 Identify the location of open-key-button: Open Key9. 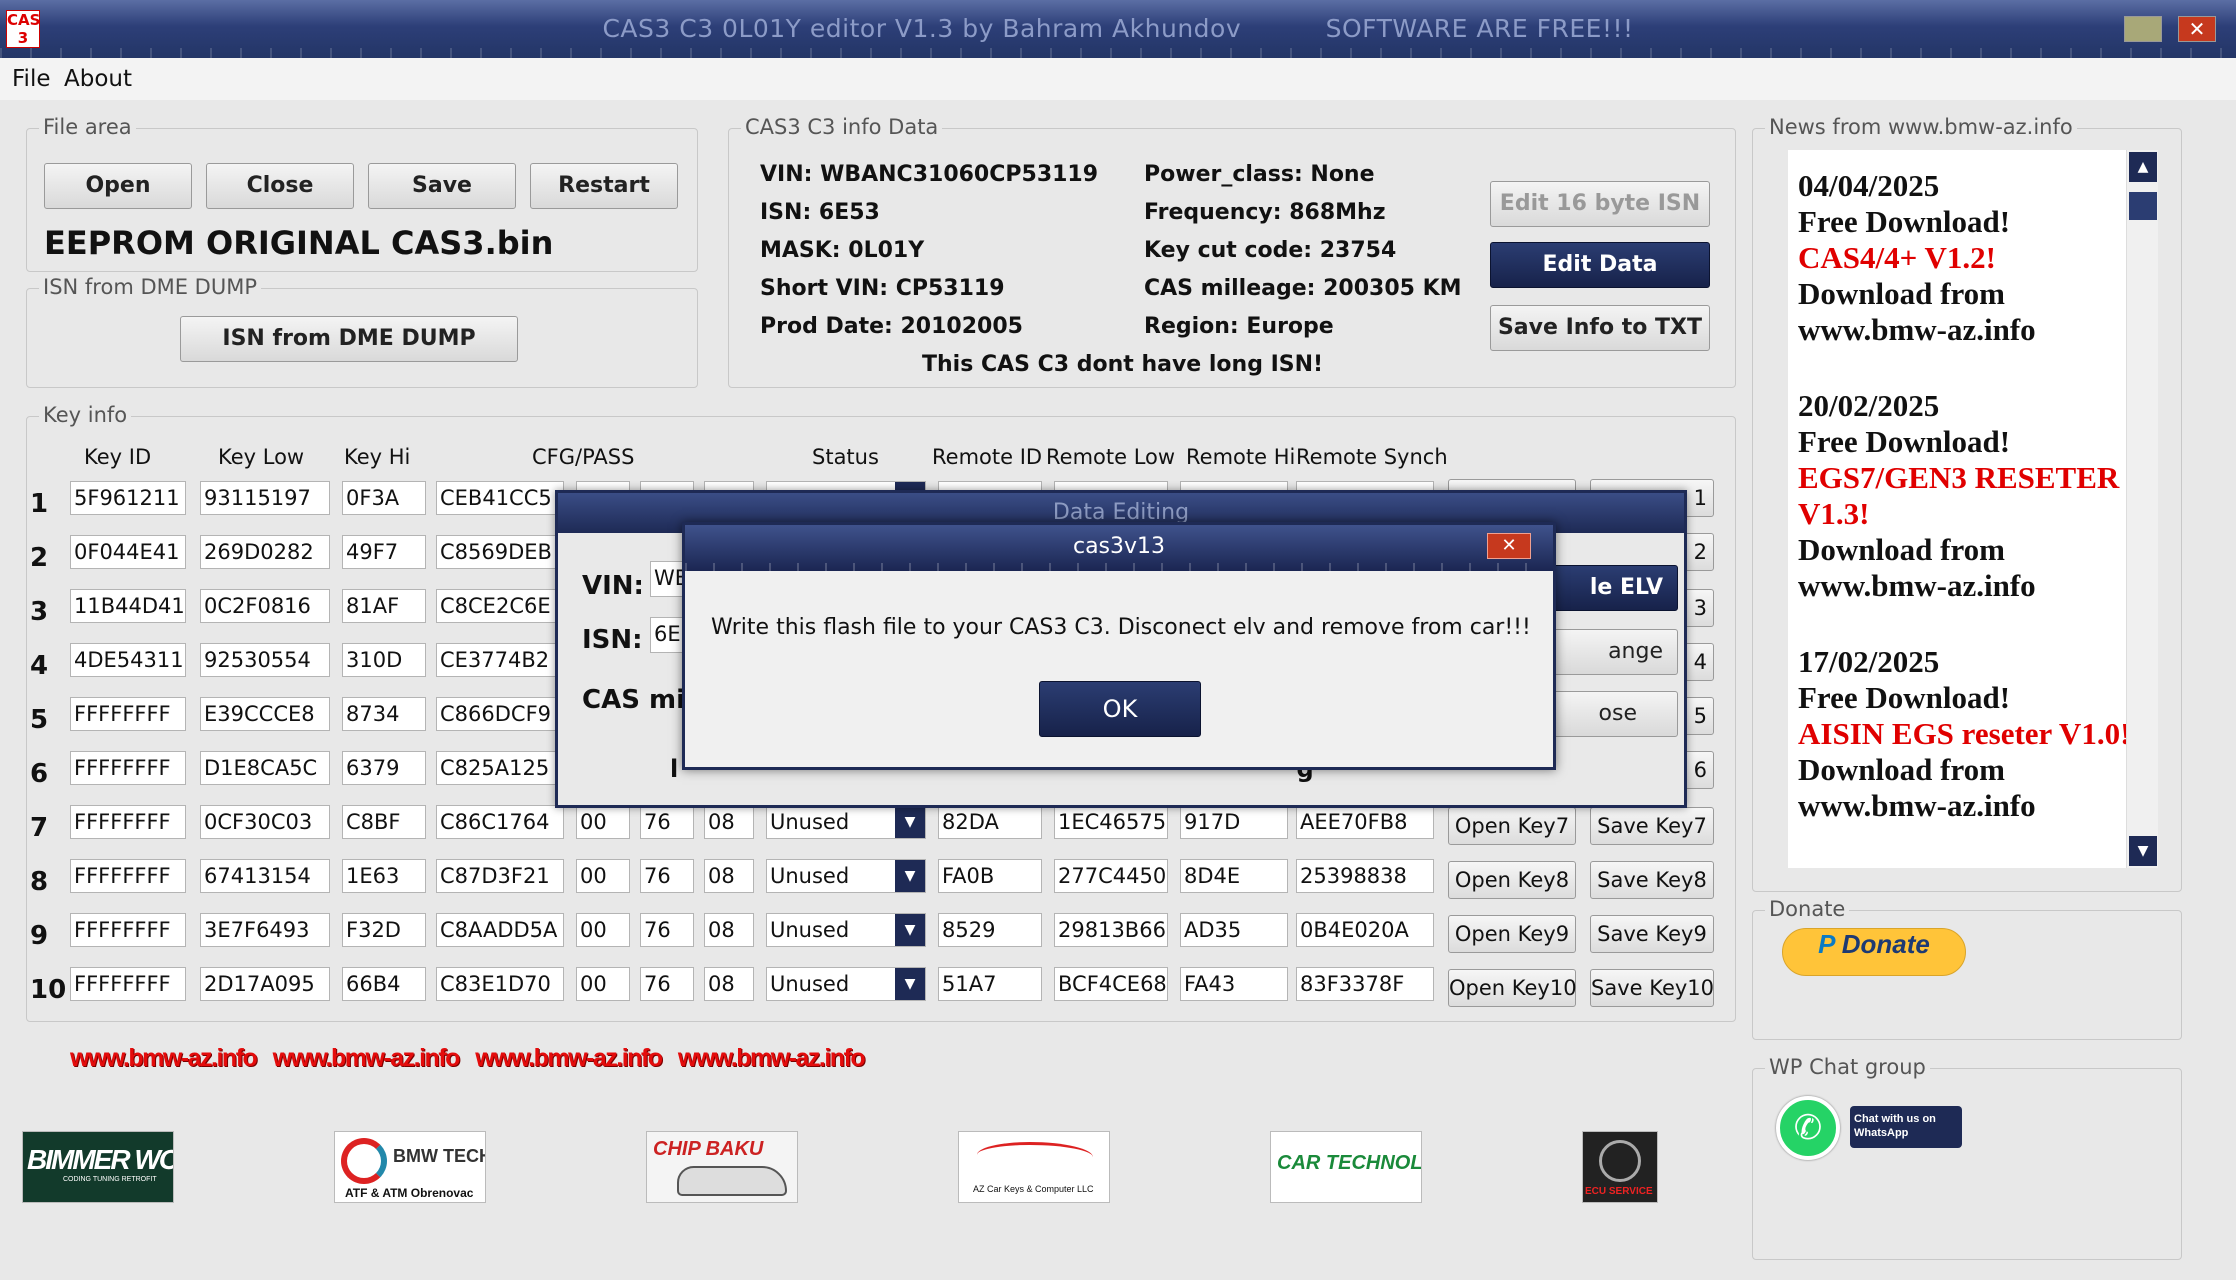
(1512, 934).